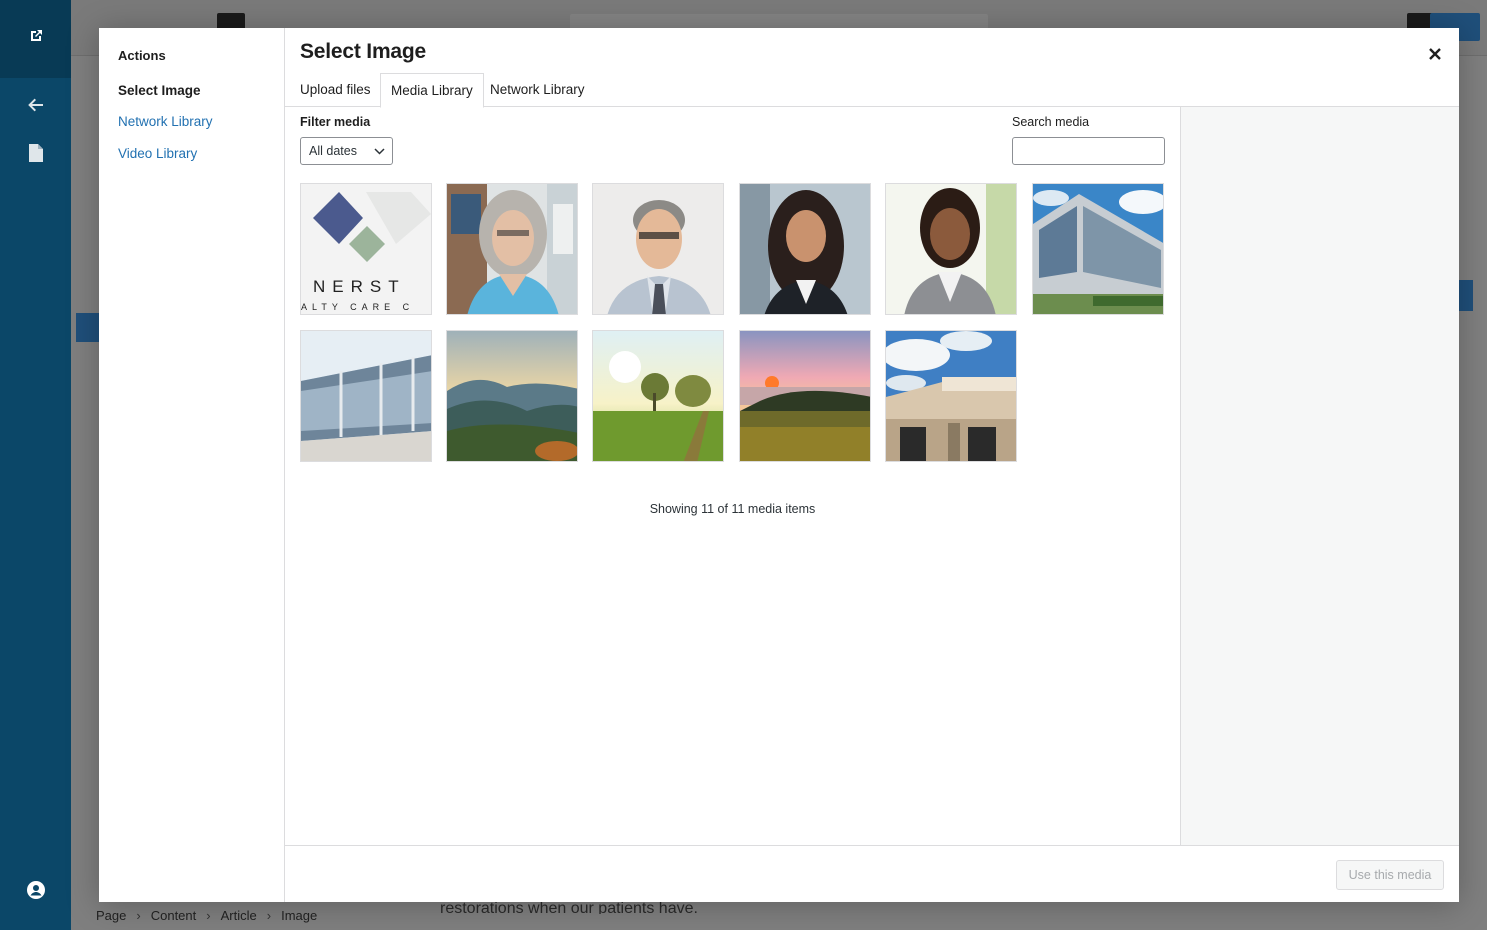 The image size is (1487, 930). I want to click on tab-upload-files: Upload files, so click(335, 90).